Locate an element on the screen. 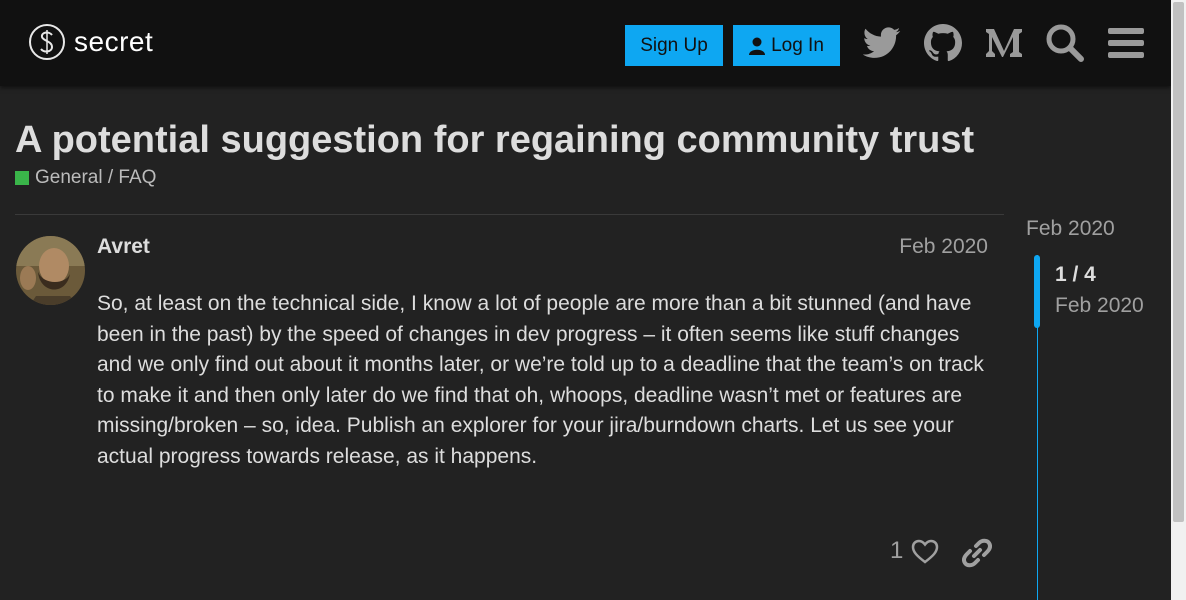 The height and width of the screenshot is (600, 1186). post-username: Avret is located at coordinates (123, 247).